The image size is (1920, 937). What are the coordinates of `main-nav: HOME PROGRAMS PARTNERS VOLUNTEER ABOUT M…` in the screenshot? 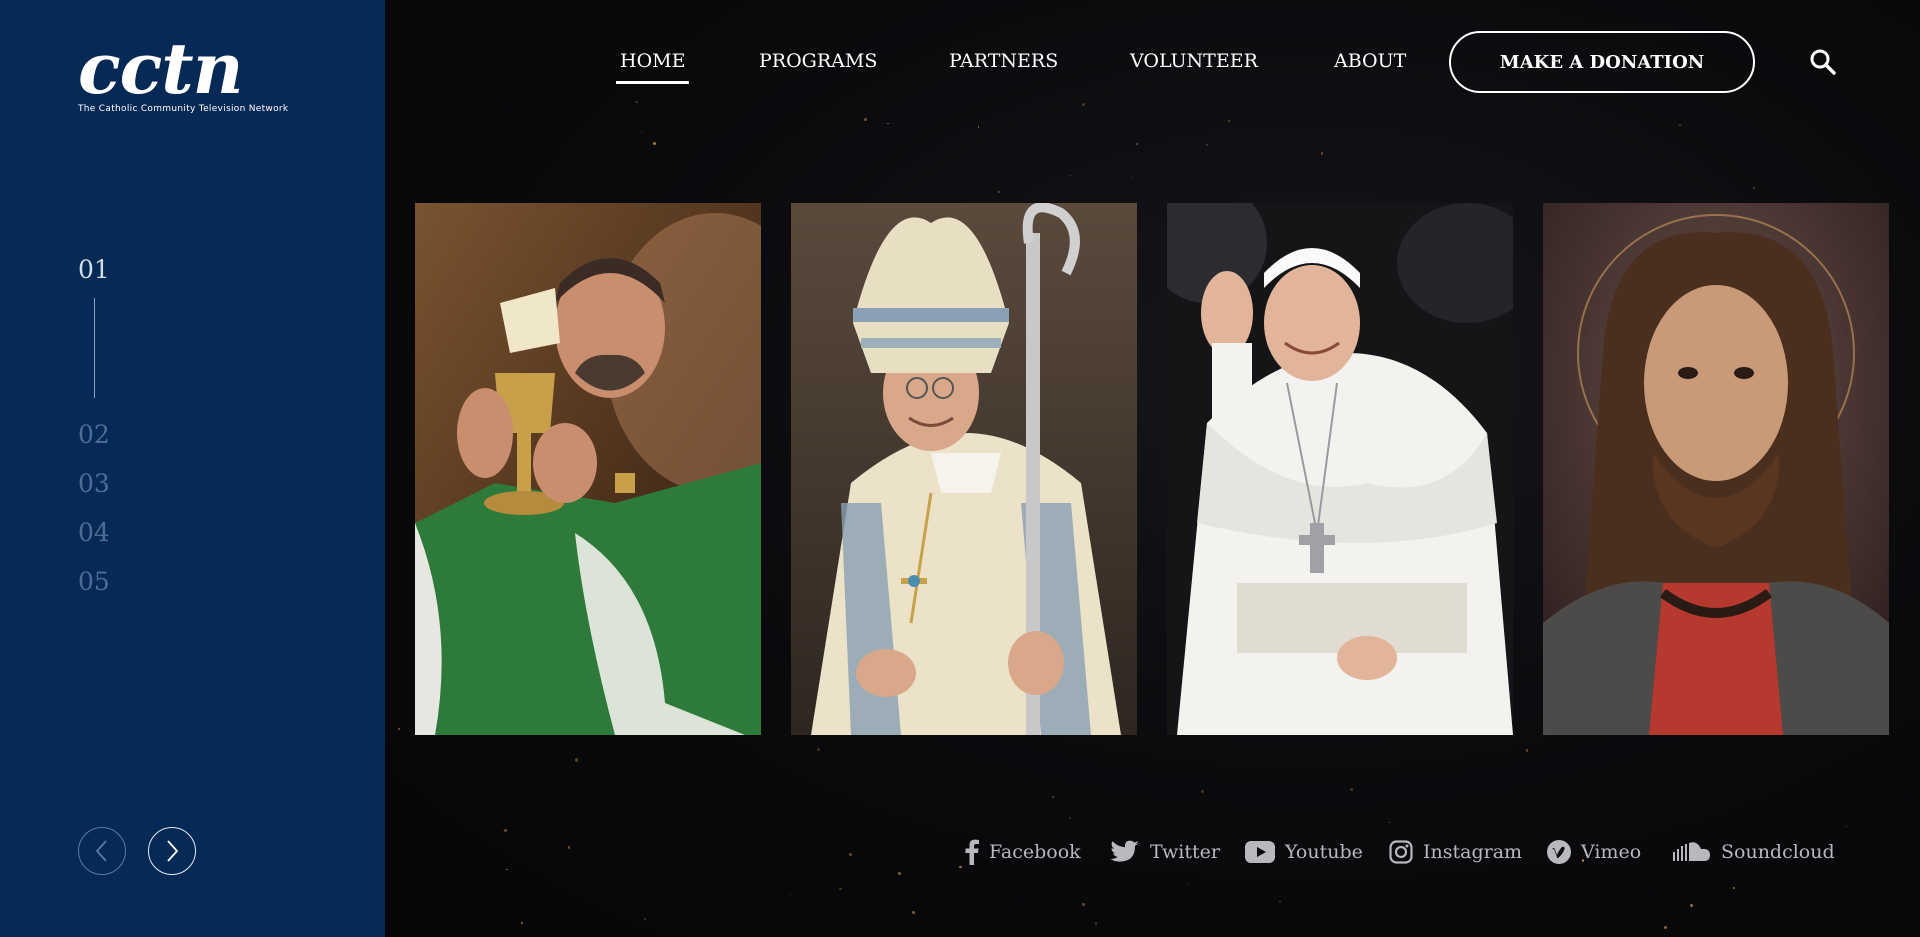 It's located at (1152, 62).